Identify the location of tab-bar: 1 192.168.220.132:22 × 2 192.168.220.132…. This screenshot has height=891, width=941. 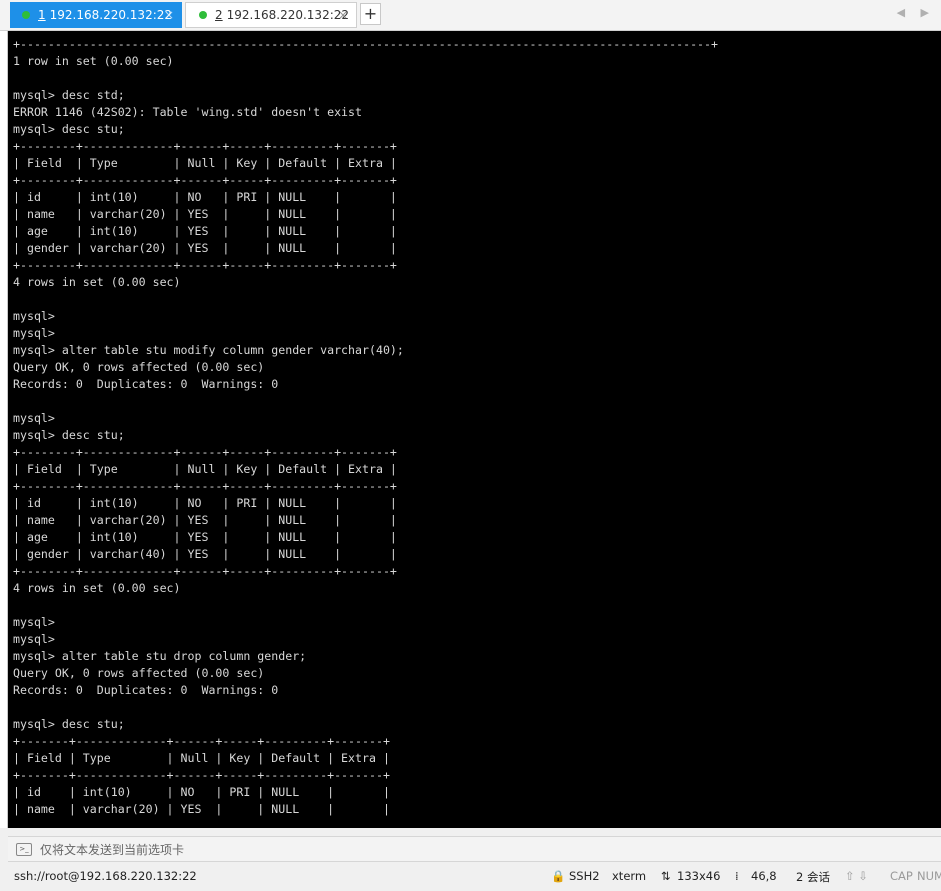
(470, 15).